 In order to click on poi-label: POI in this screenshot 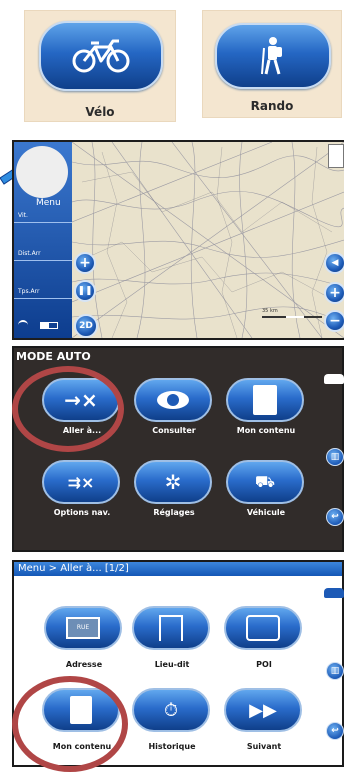, I will do `click(264, 664)`.